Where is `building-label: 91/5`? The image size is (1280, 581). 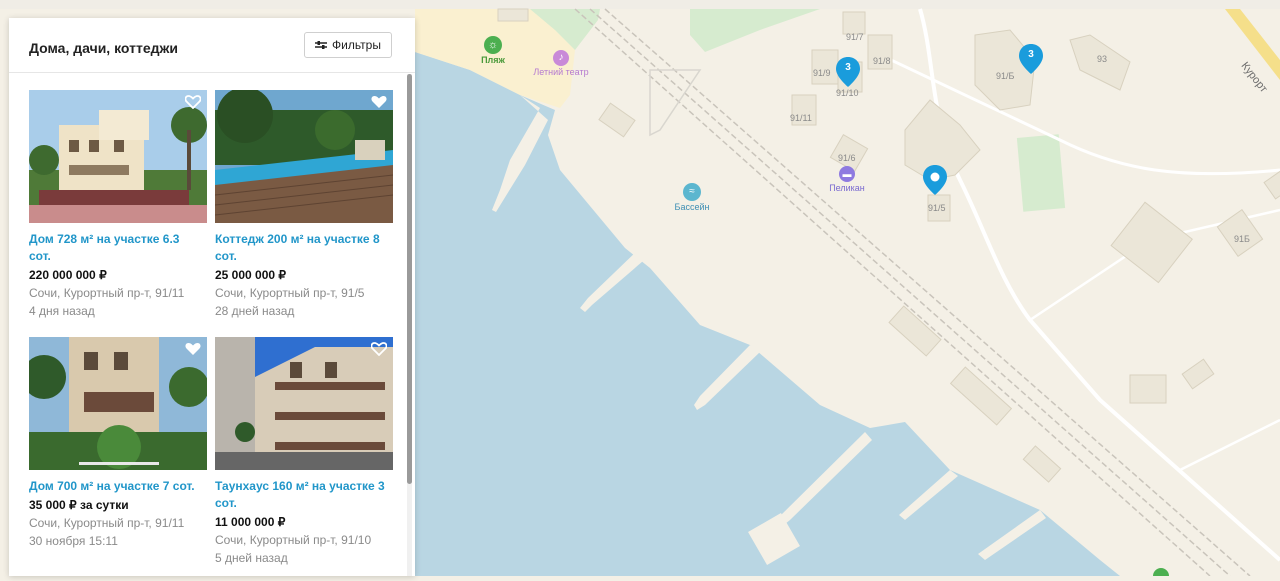
building-label: 91/5 is located at coordinates (937, 208).